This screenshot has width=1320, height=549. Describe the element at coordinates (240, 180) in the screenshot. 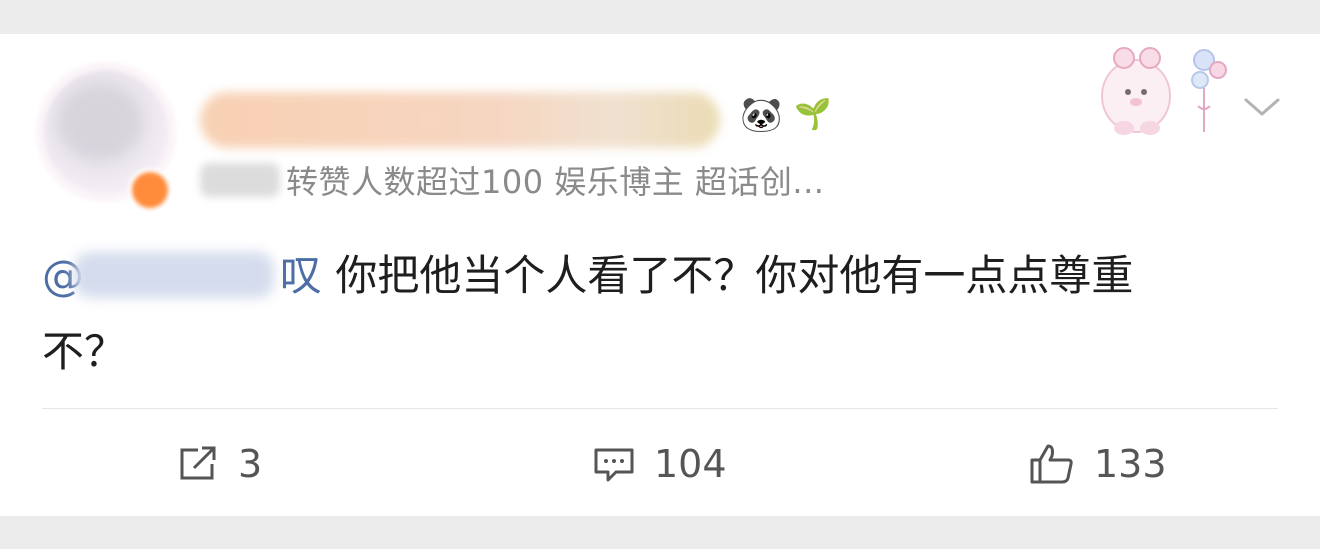

I see `meta-blurred` at that location.